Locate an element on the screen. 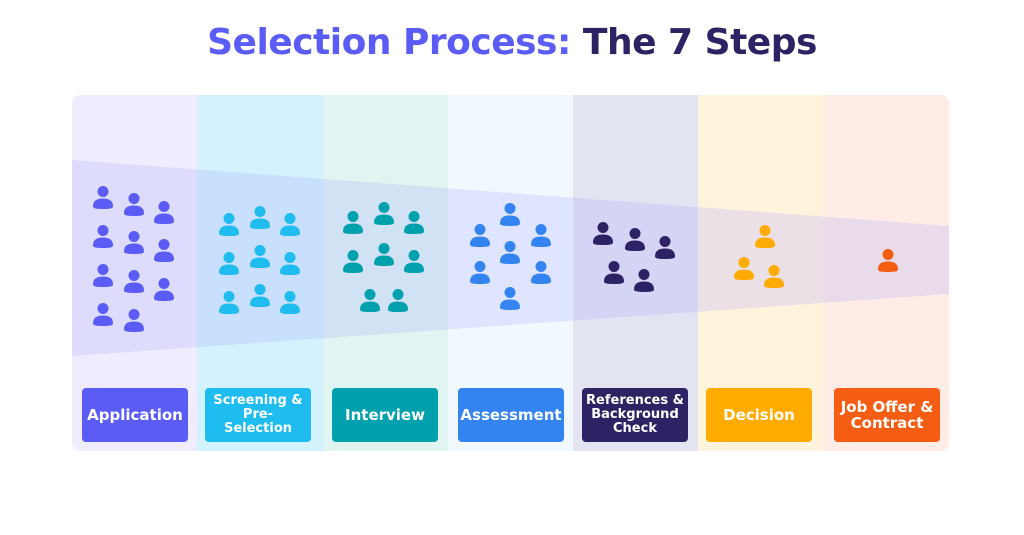 The width and height of the screenshot is (1024, 535). step-label-assessment: Assessment is located at coordinates (511, 415).